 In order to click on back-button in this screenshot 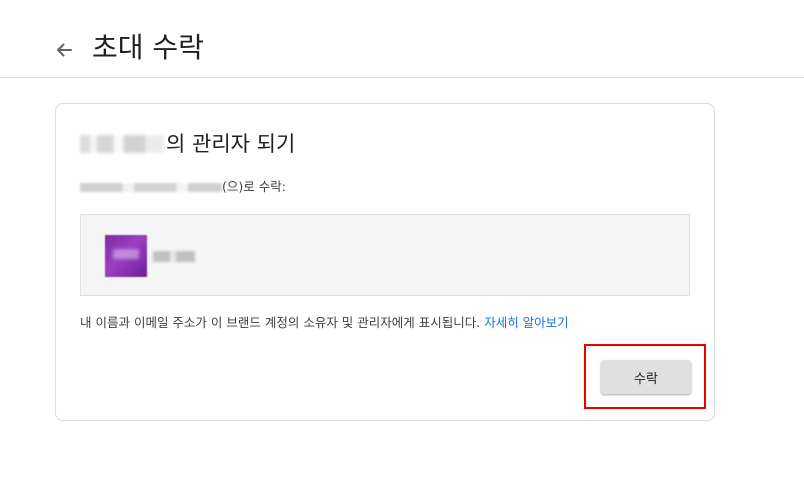, I will do `click(64, 50)`.